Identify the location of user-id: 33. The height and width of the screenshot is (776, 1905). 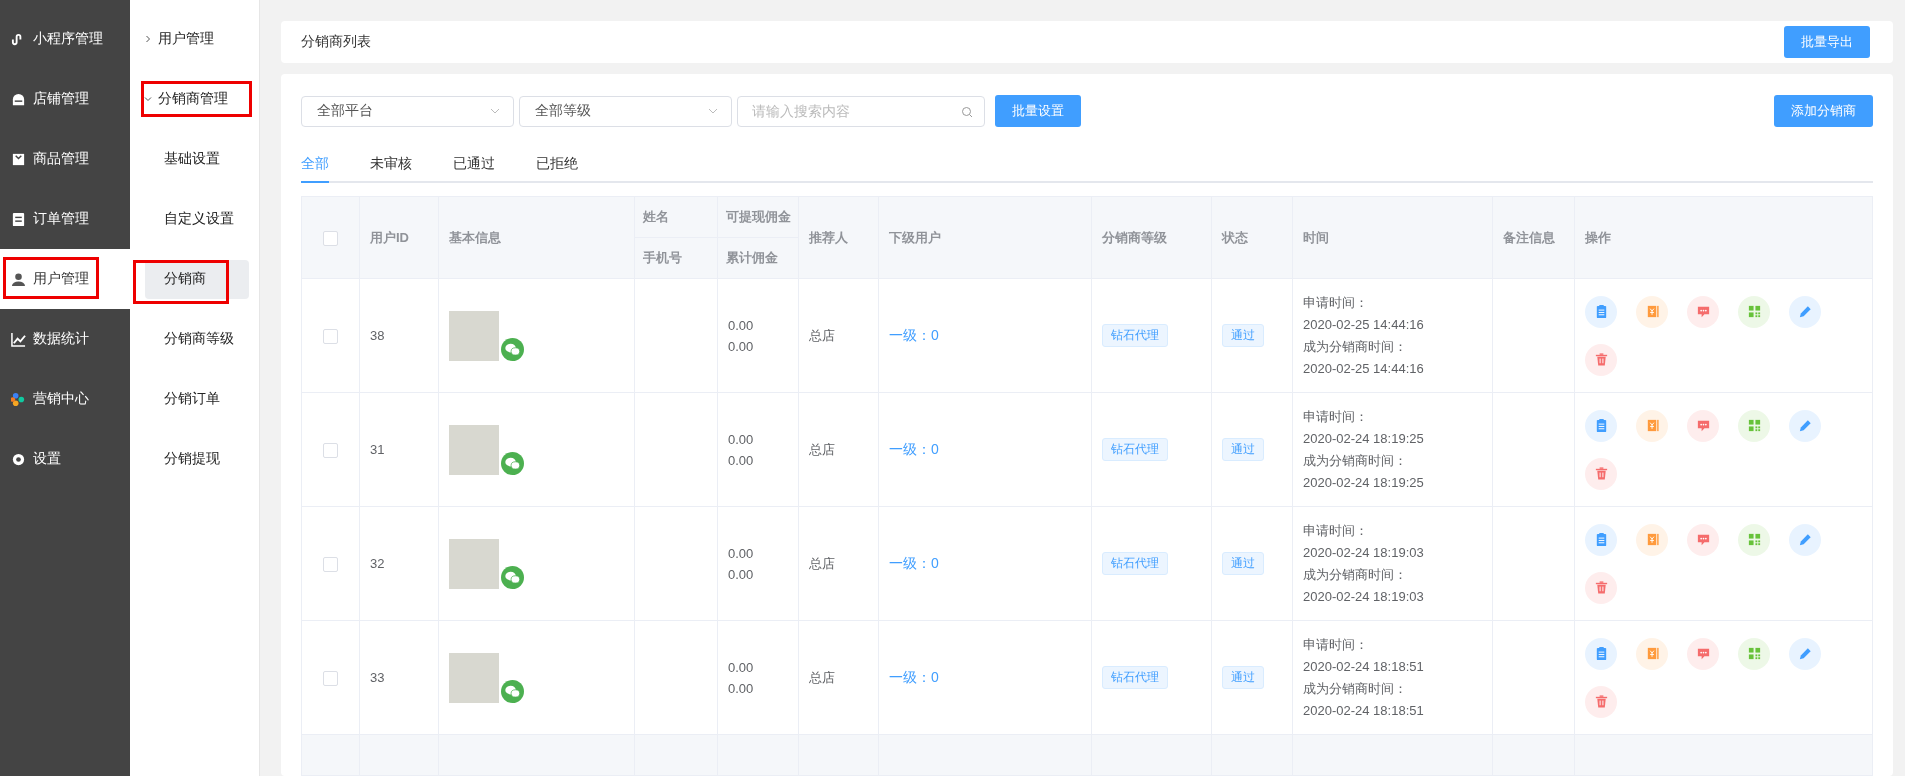
(377, 677).